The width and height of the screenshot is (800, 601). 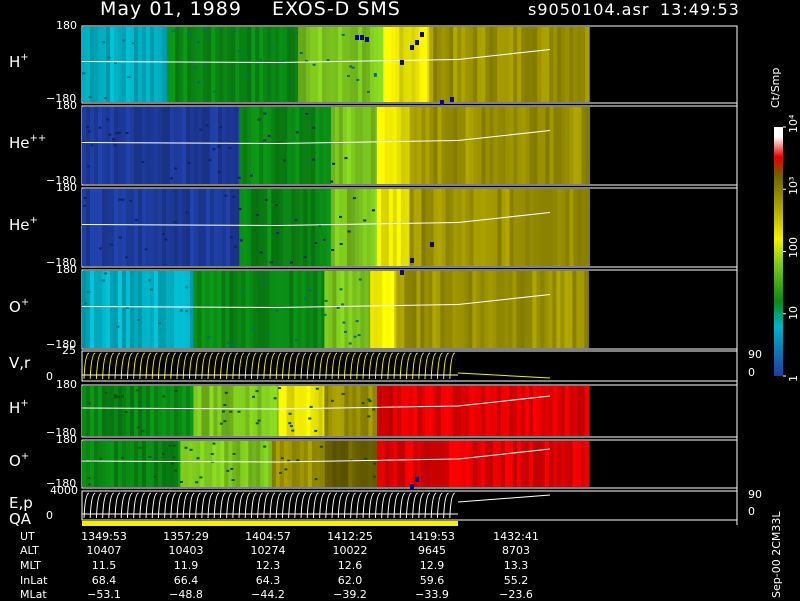 I want to click on ephemeris-value: 12.9, so click(x=432, y=565).